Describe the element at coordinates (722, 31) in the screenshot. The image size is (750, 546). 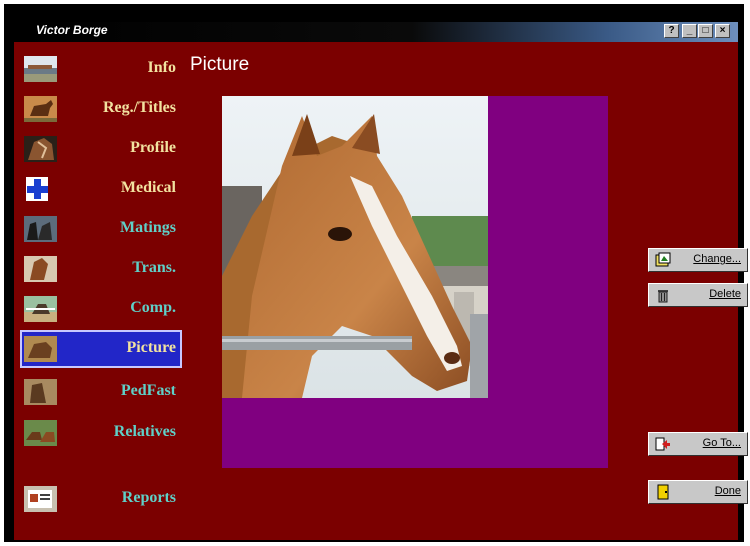
I see `close-button: ×` at that location.